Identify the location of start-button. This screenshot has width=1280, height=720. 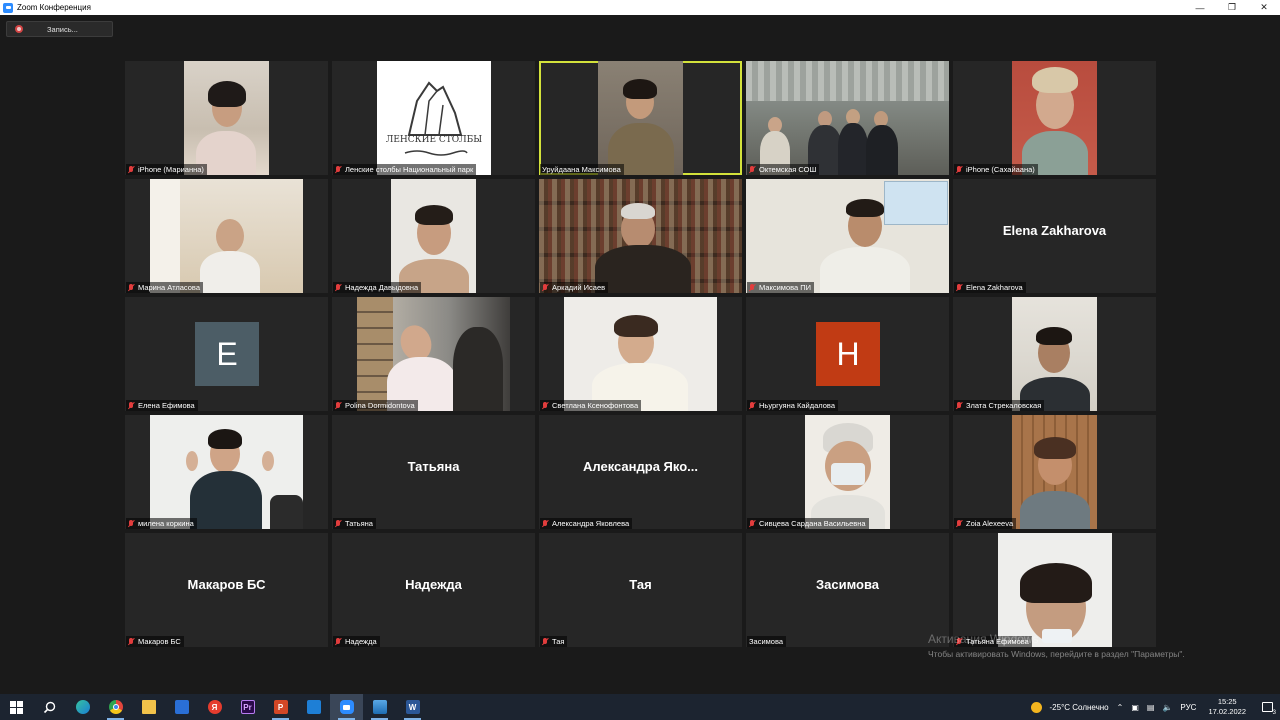
(16, 707).